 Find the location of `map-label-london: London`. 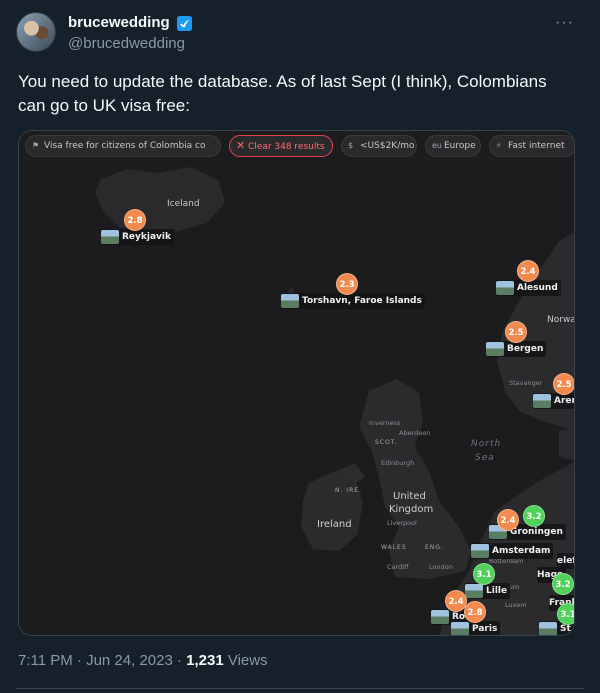

map-label-london: London is located at coordinates (441, 567).